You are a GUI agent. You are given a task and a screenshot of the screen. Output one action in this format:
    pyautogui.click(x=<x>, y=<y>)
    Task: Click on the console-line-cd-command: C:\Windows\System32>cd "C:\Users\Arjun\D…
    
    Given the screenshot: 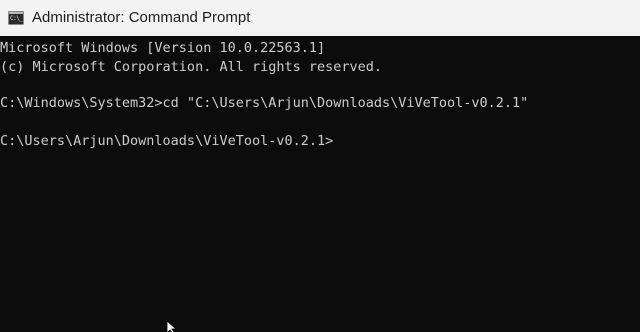 What is the action you would take?
    pyautogui.click(x=264, y=103)
    